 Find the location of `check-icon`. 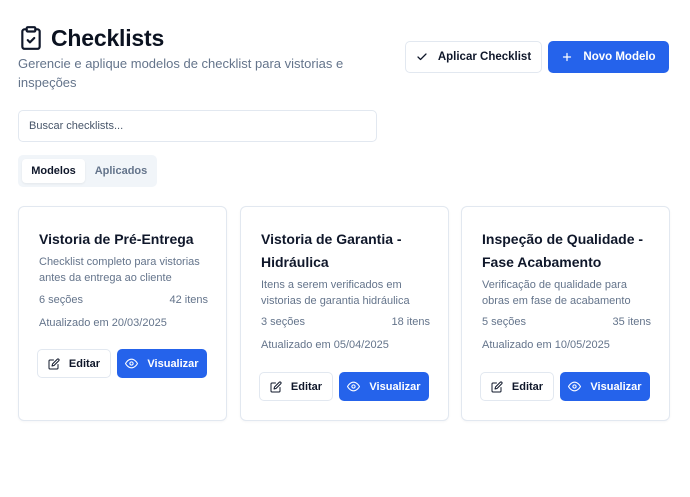

check-icon is located at coordinates (422, 57).